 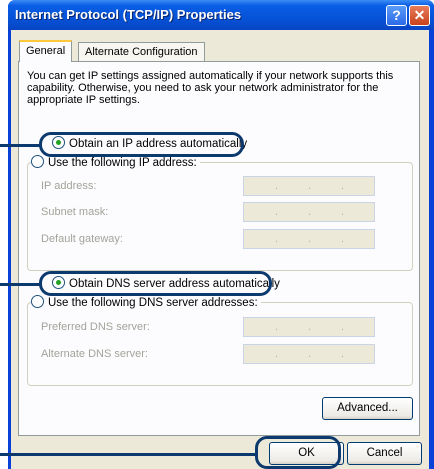 I want to click on tab-alternate-configuration: Alternate Configuration, so click(x=141, y=52).